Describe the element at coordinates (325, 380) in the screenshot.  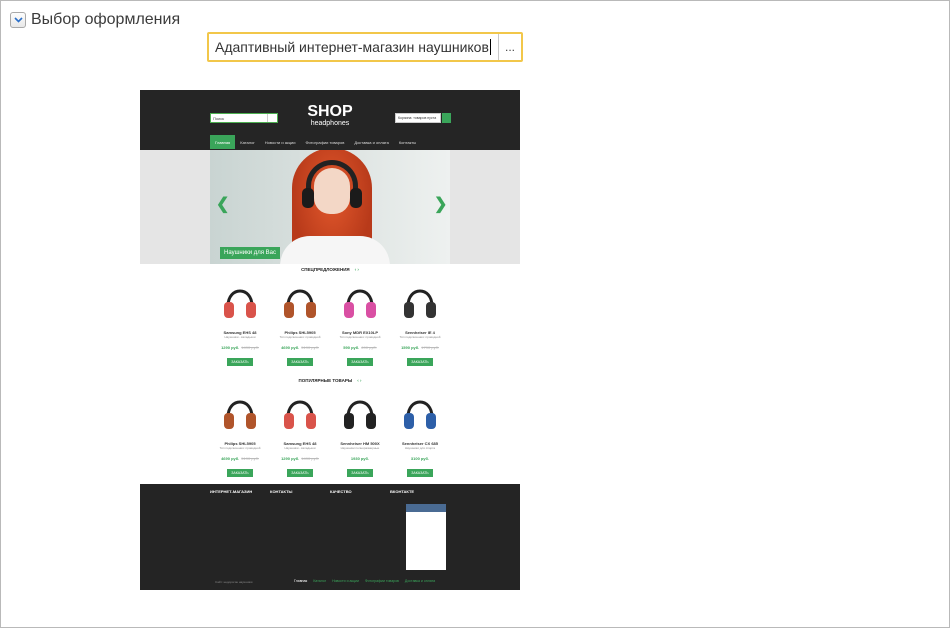
I see `preview-section2-label: ПОПУЛЯРНЫЕ ТОВАРЫ` at that location.